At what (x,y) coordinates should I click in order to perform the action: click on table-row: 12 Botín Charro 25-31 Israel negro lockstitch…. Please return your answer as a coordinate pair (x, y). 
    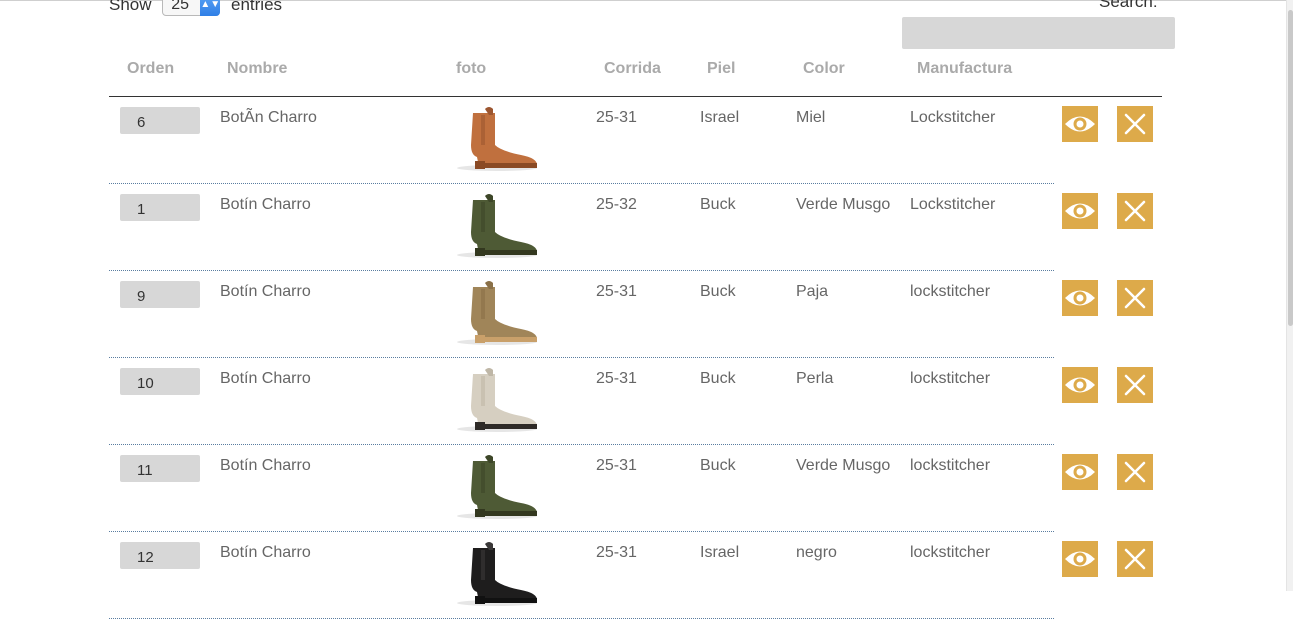
    Looking at the image, I should click on (646, 575).